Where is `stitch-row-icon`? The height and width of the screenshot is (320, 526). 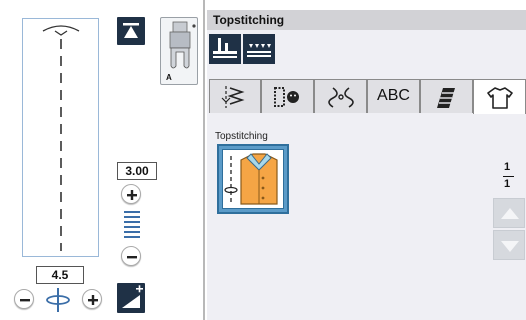
stitch-row-icon is located at coordinates (259, 50).